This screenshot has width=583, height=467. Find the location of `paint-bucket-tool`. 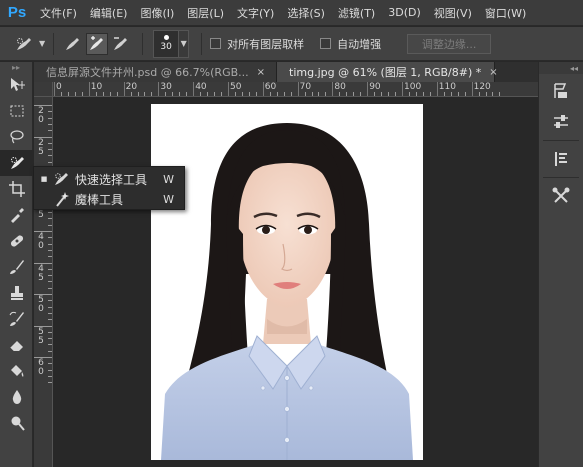

paint-bucket-tool is located at coordinates (16, 371).